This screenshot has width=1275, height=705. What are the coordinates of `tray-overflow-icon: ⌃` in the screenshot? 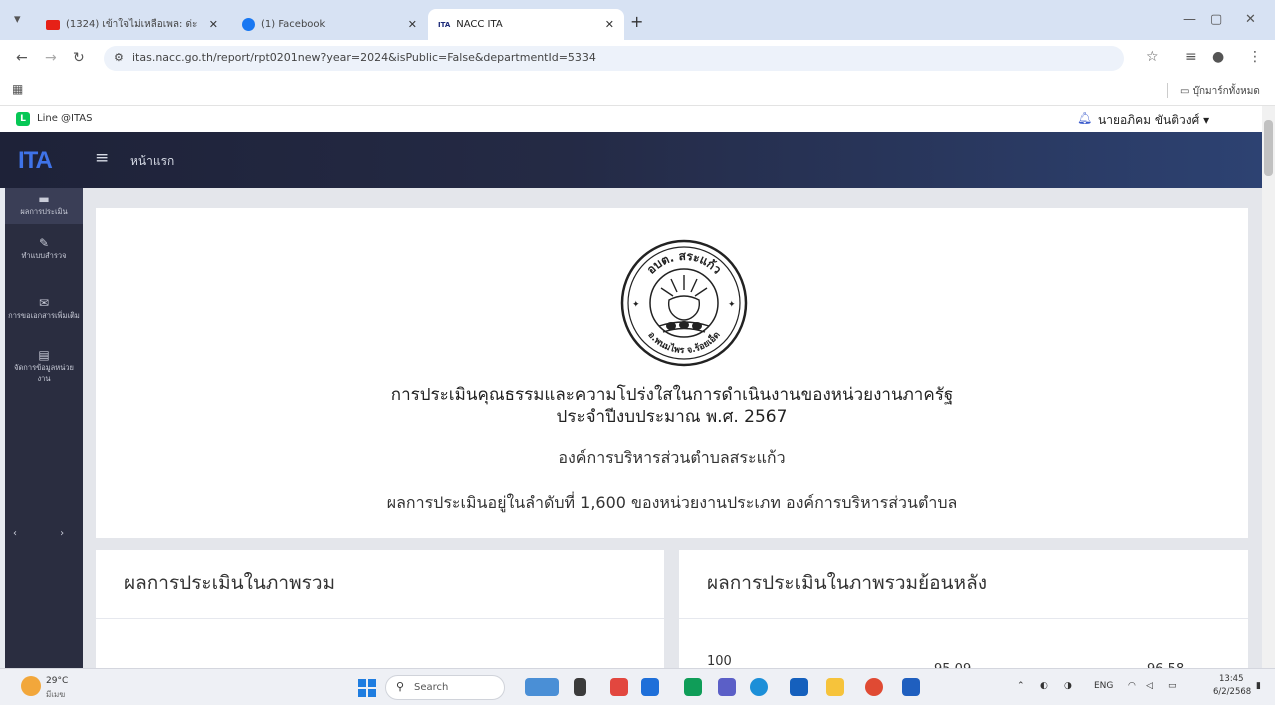 It's located at (1021, 686).